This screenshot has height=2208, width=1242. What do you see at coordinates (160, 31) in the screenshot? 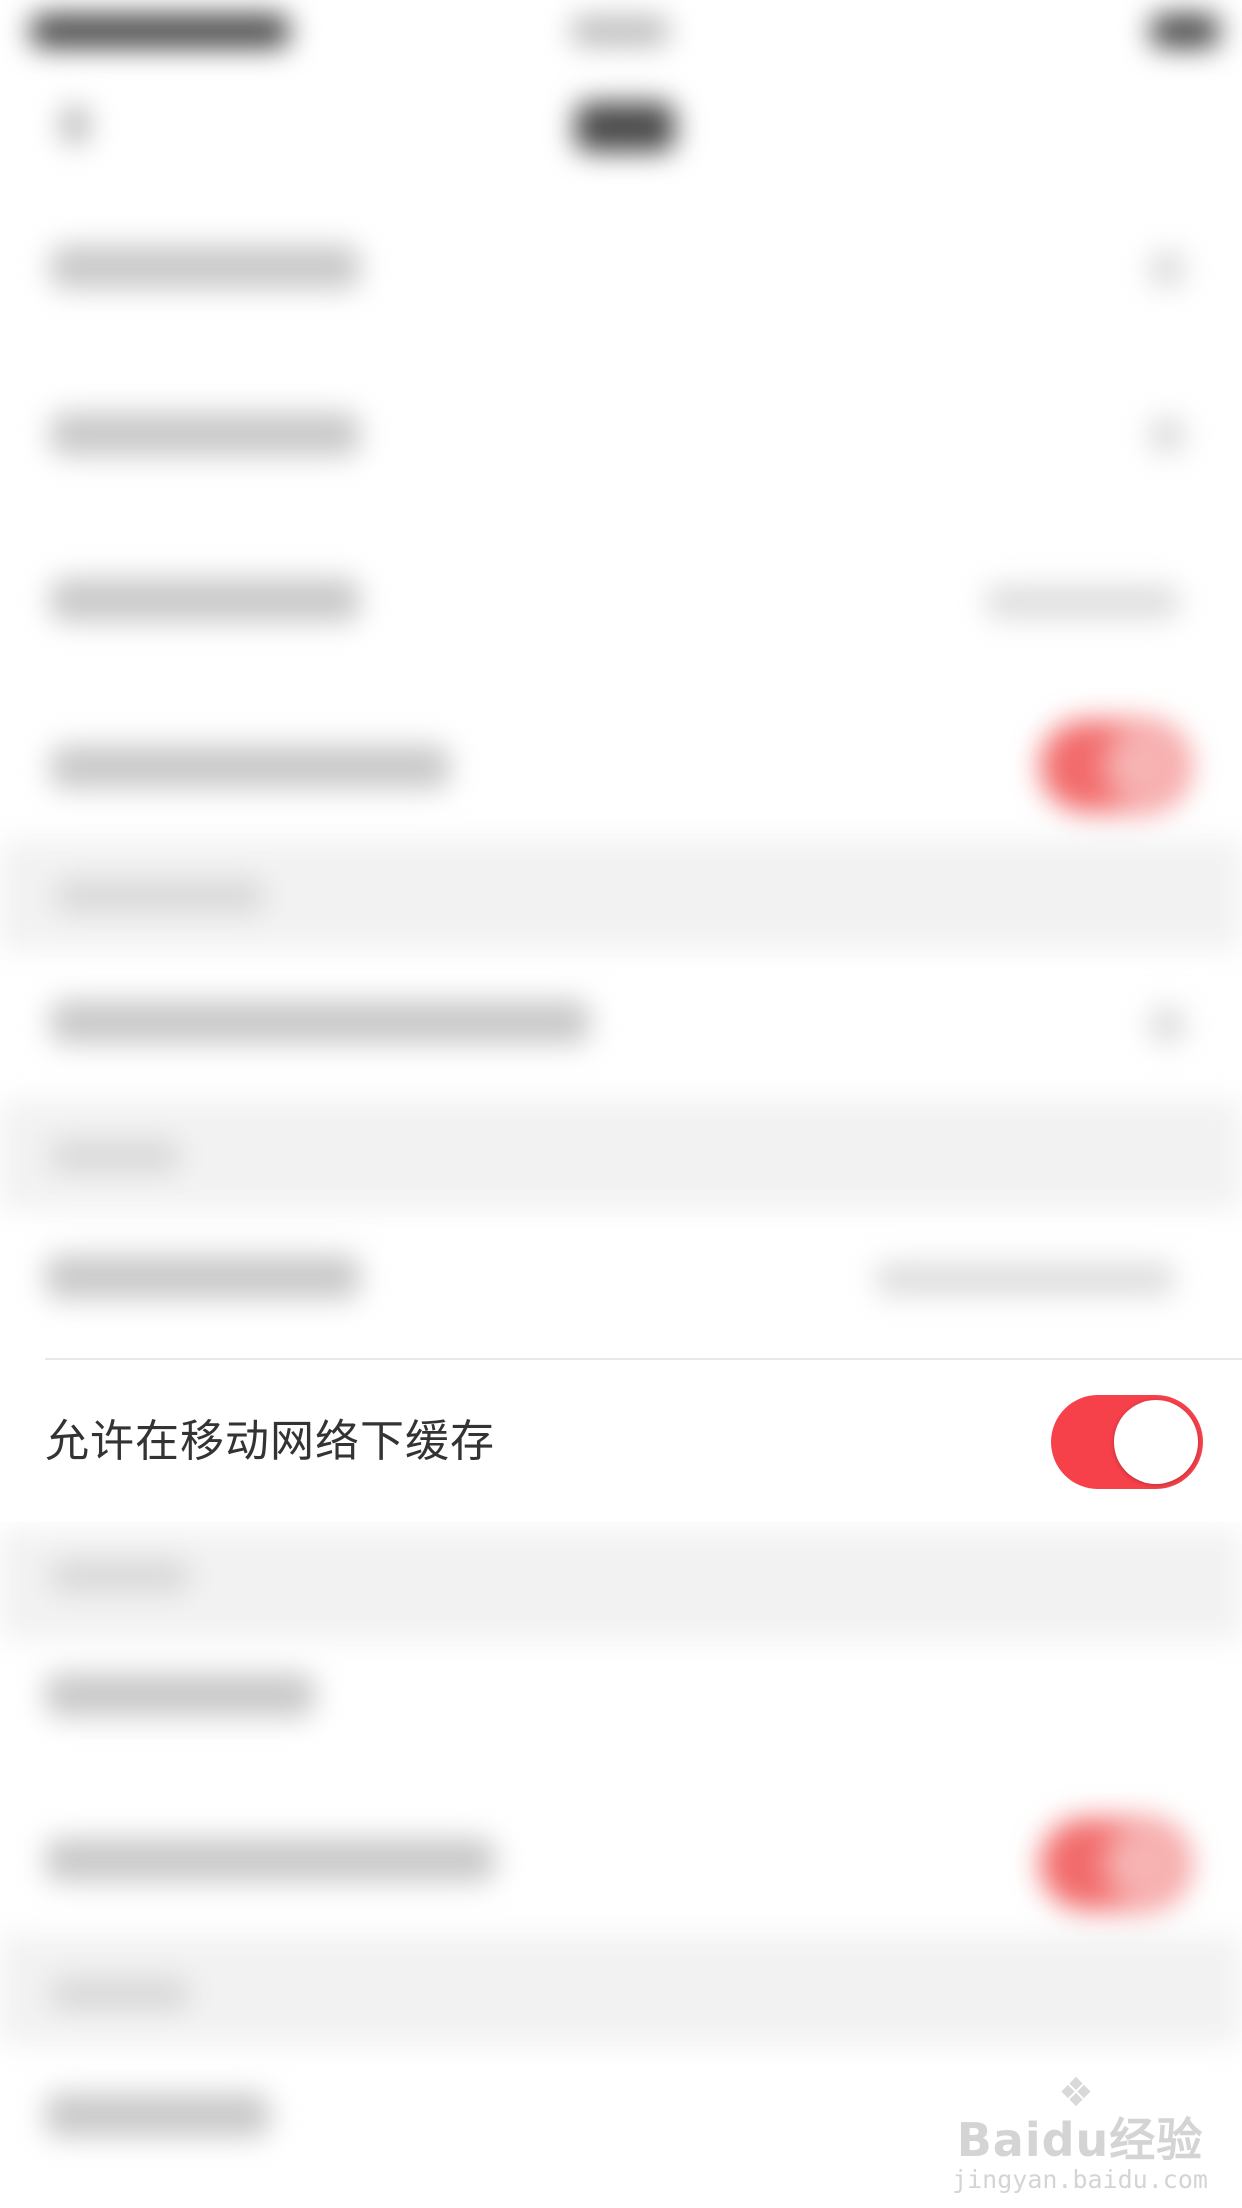
I see `status-bar-carrier` at bounding box center [160, 31].